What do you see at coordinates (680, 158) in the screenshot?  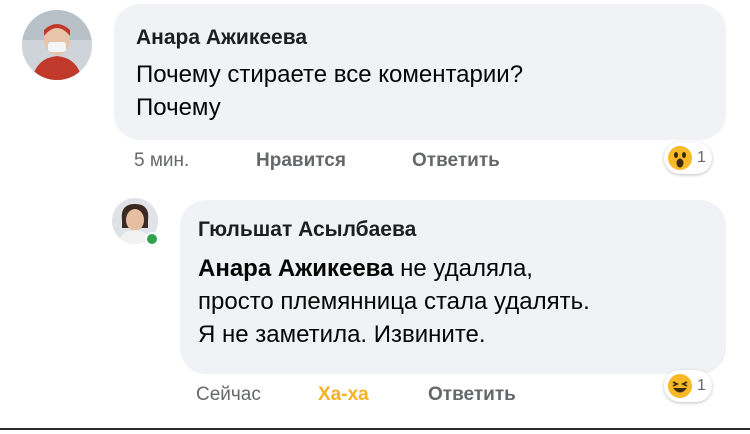 I see `wow-emoji-icon` at bounding box center [680, 158].